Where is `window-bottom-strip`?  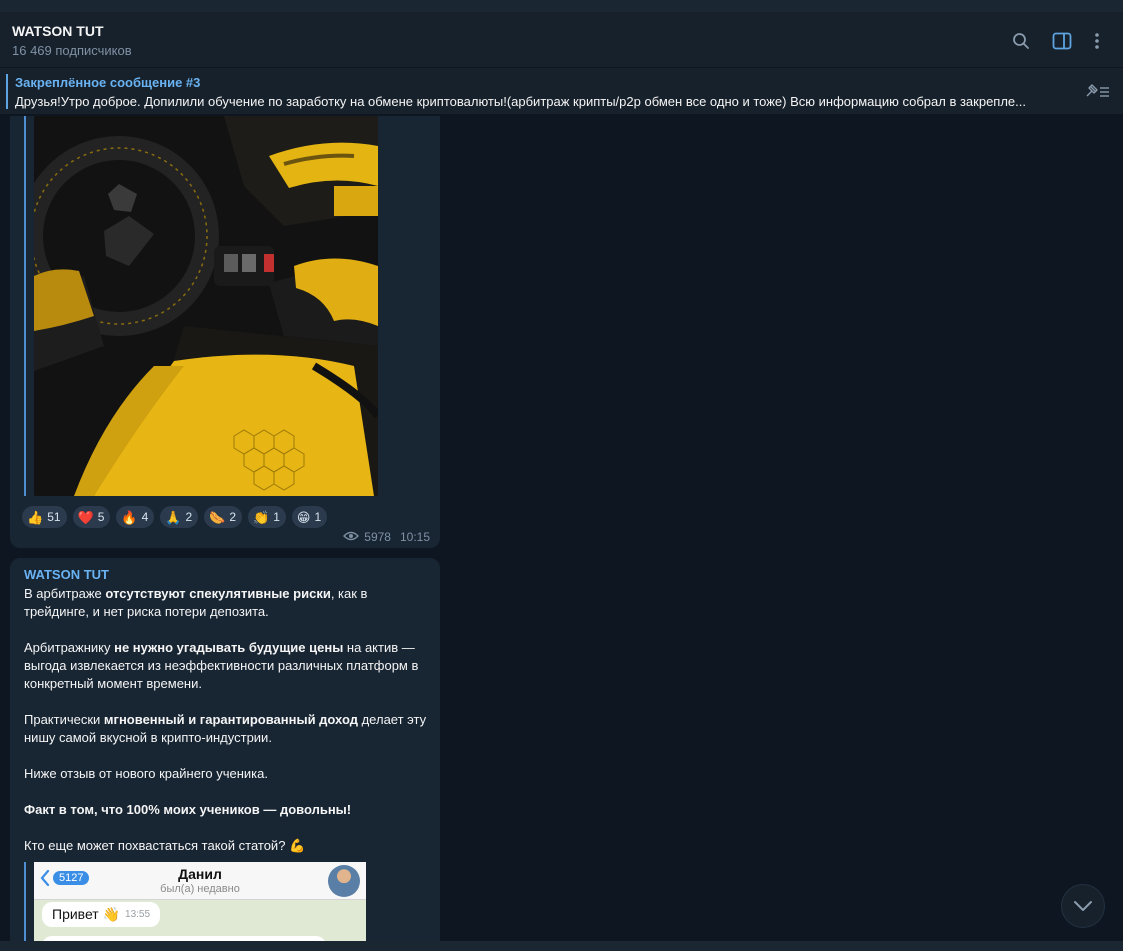 window-bottom-strip is located at coordinates (561, 946).